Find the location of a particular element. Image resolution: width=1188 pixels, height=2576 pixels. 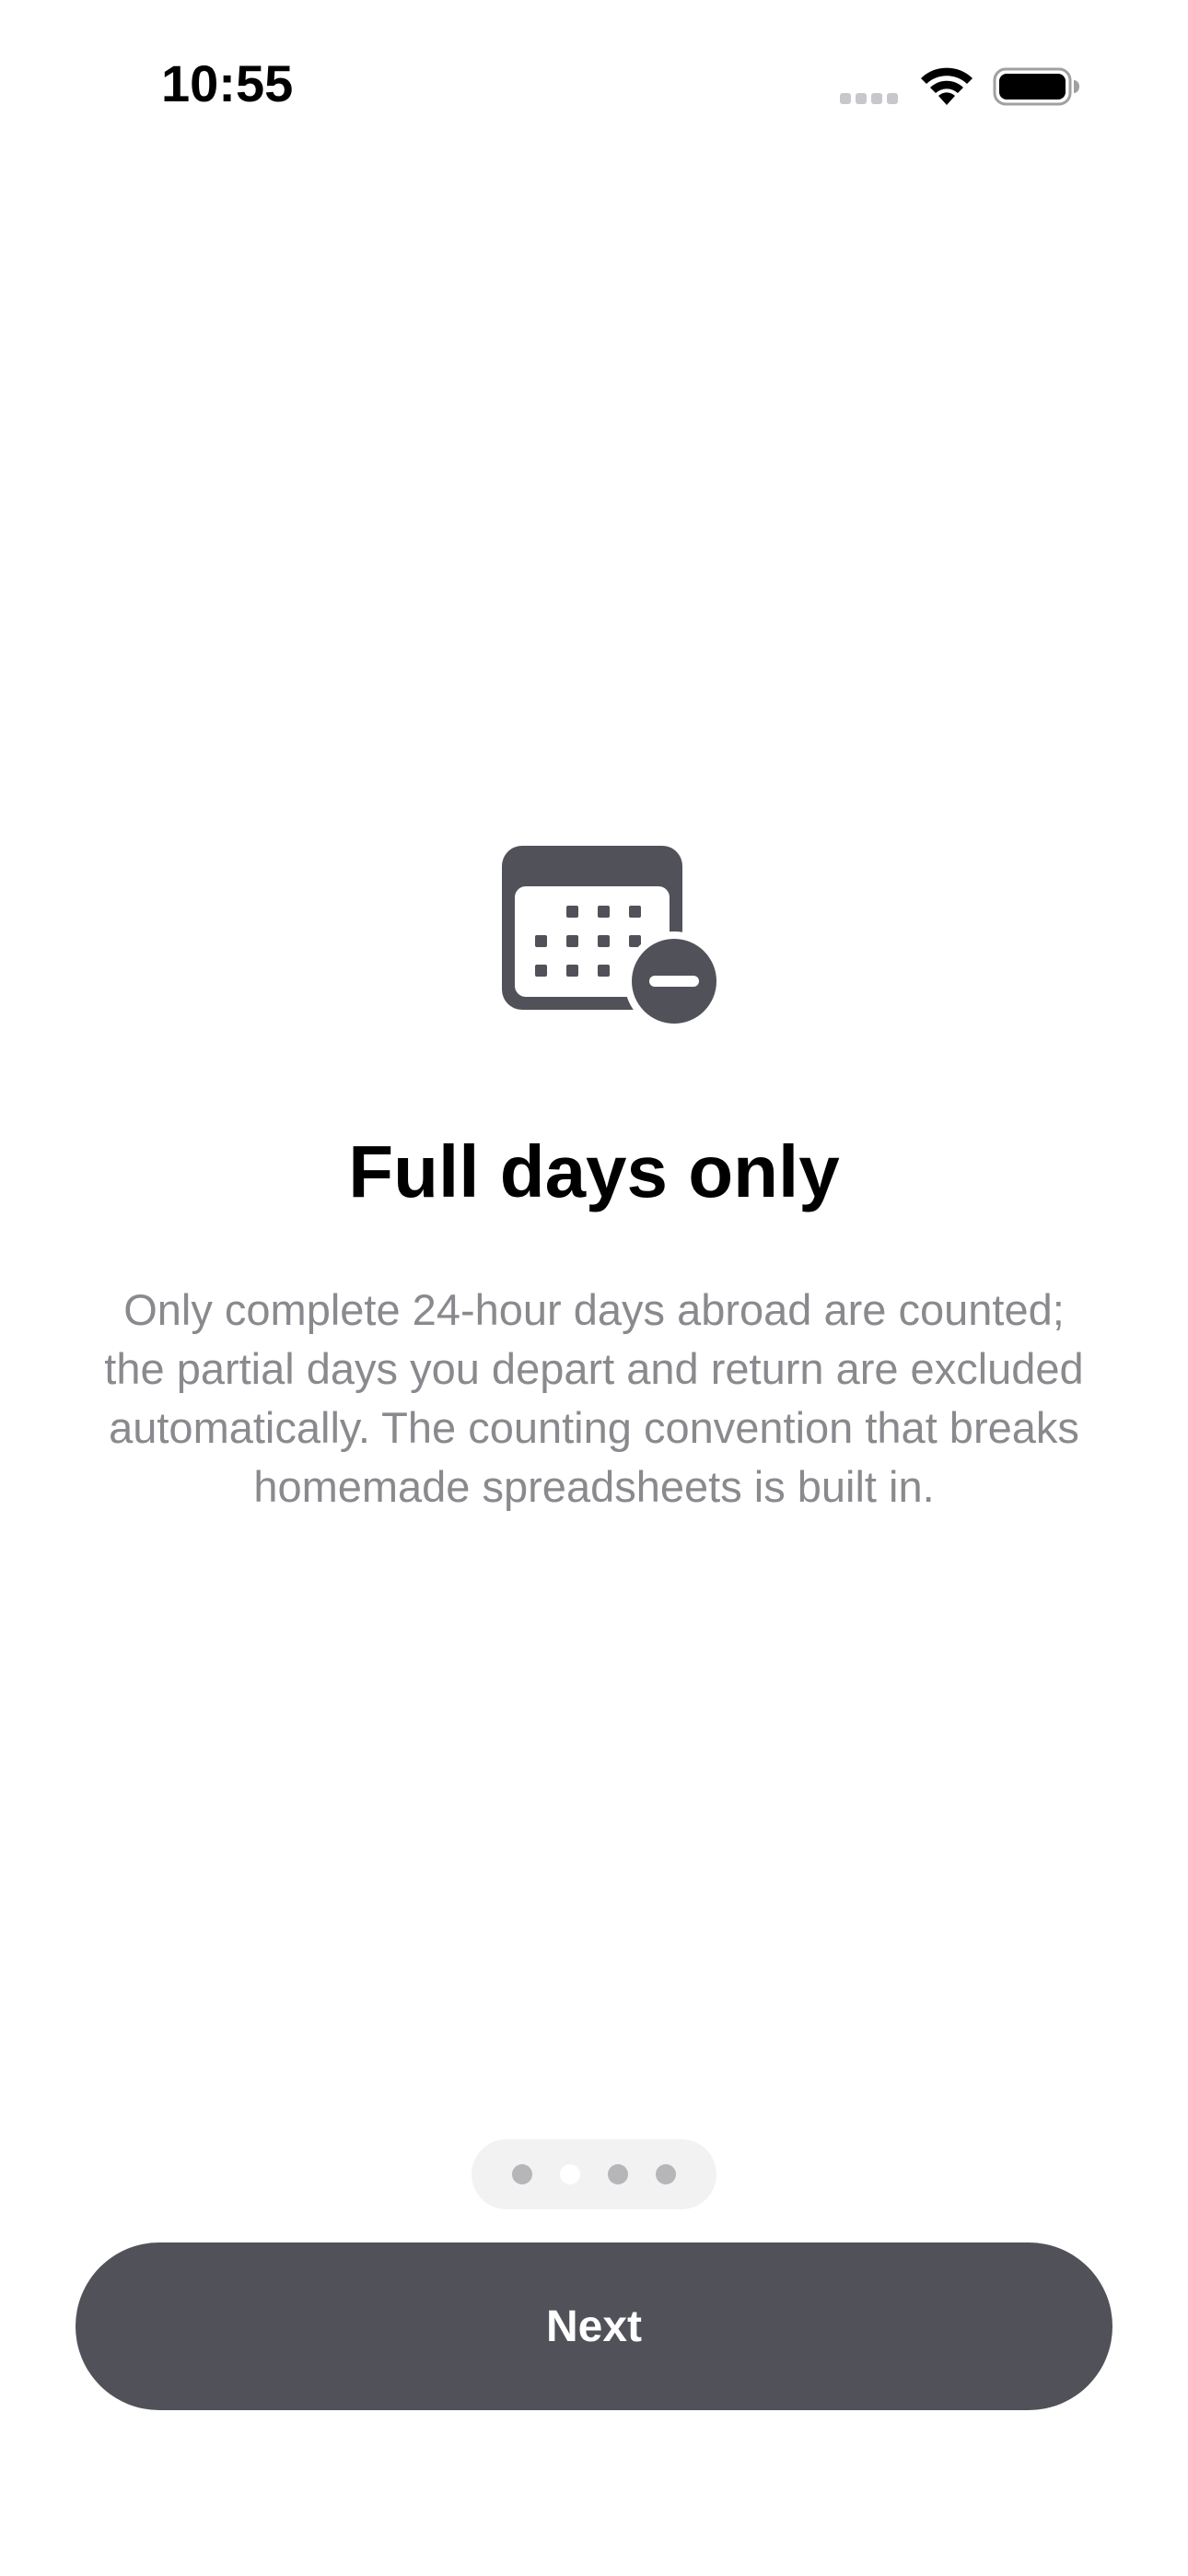

cellular-signal-icon is located at coordinates (871, 99).